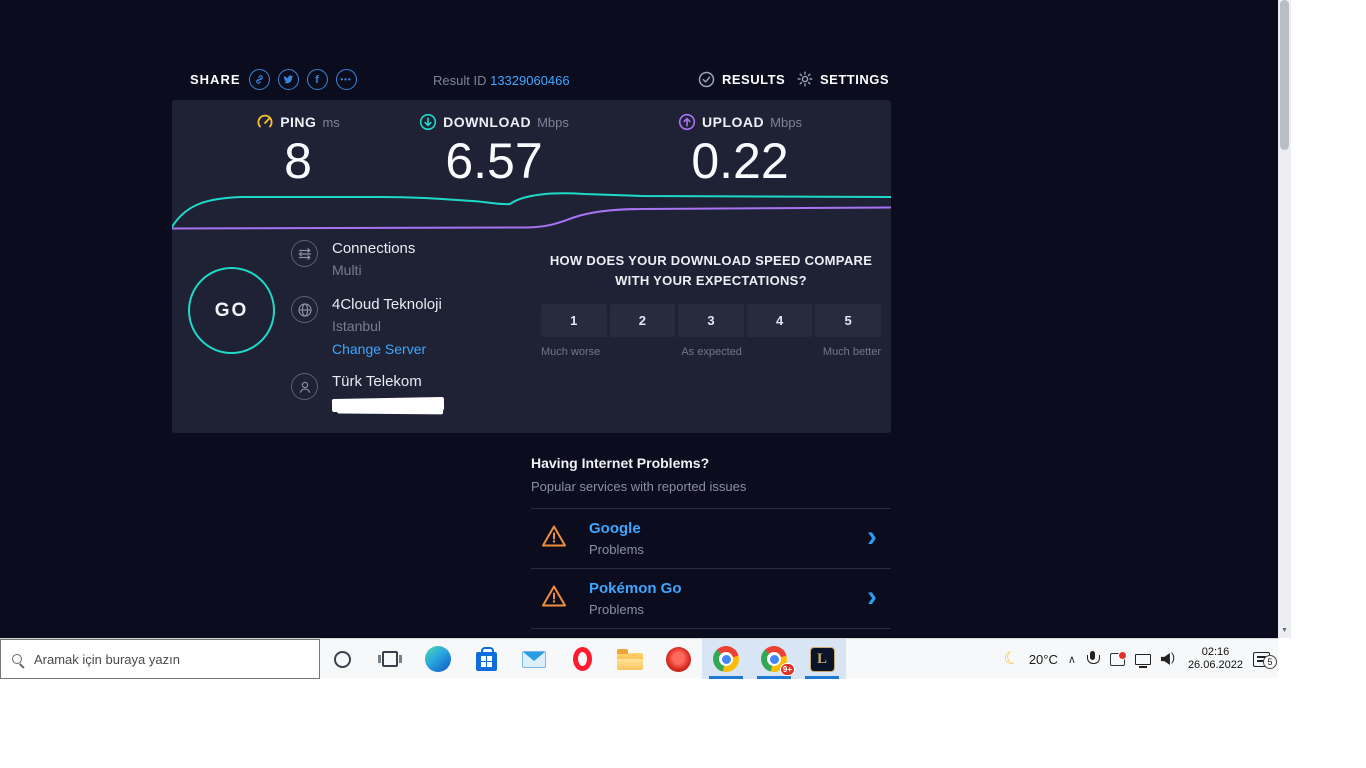 The height and width of the screenshot is (768, 1366). I want to click on search-icon, so click(17, 659).